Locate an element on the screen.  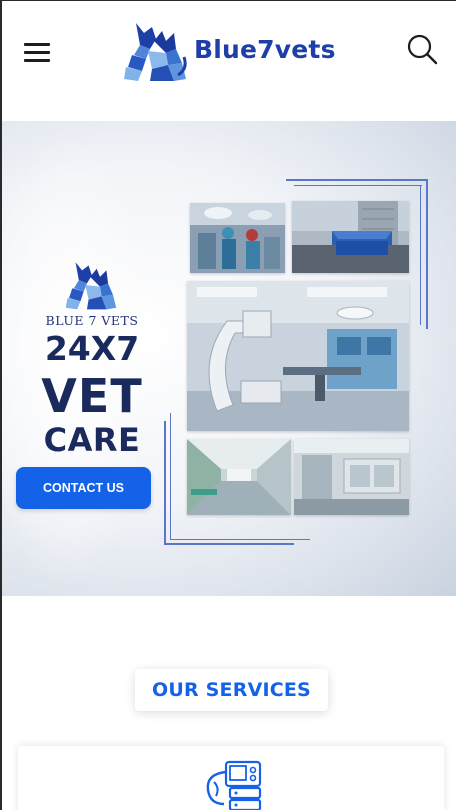
service-card is located at coordinates (231, 778).